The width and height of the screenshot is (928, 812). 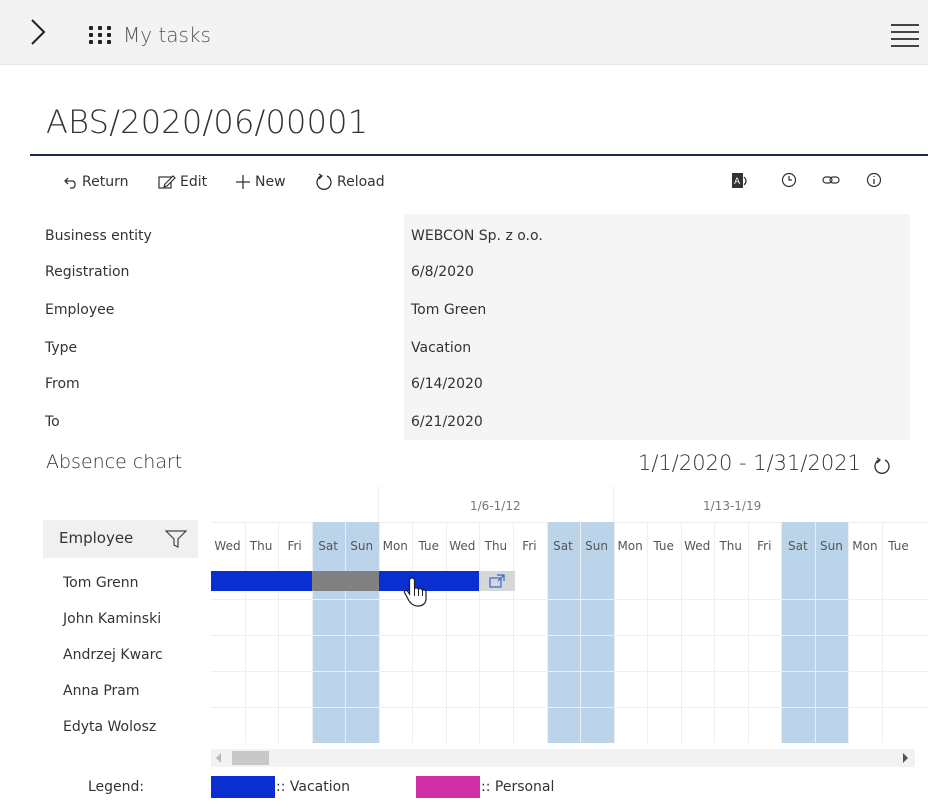 What do you see at coordinates (518, 787) in the screenshot?
I see `legend-personal-label: :: Personal` at bounding box center [518, 787].